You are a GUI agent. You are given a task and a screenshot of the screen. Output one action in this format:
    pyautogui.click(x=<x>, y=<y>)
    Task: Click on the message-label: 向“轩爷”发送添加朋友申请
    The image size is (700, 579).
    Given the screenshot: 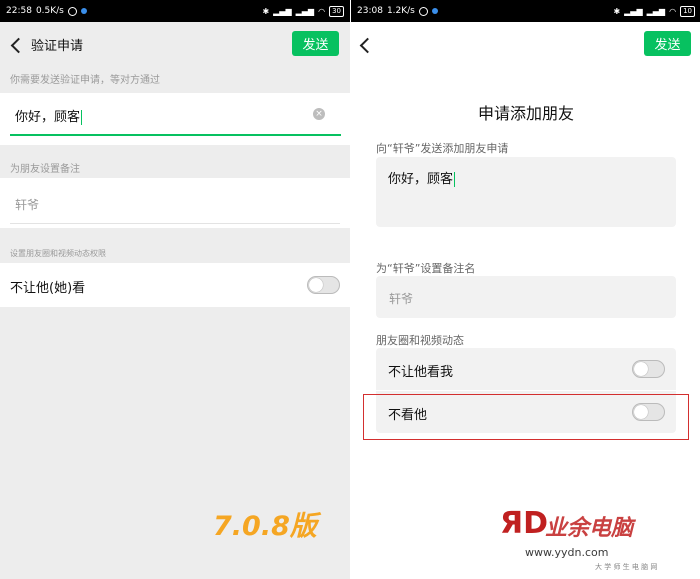 What is the action you would take?
    pyautogui.click(x=442, y=148)
    